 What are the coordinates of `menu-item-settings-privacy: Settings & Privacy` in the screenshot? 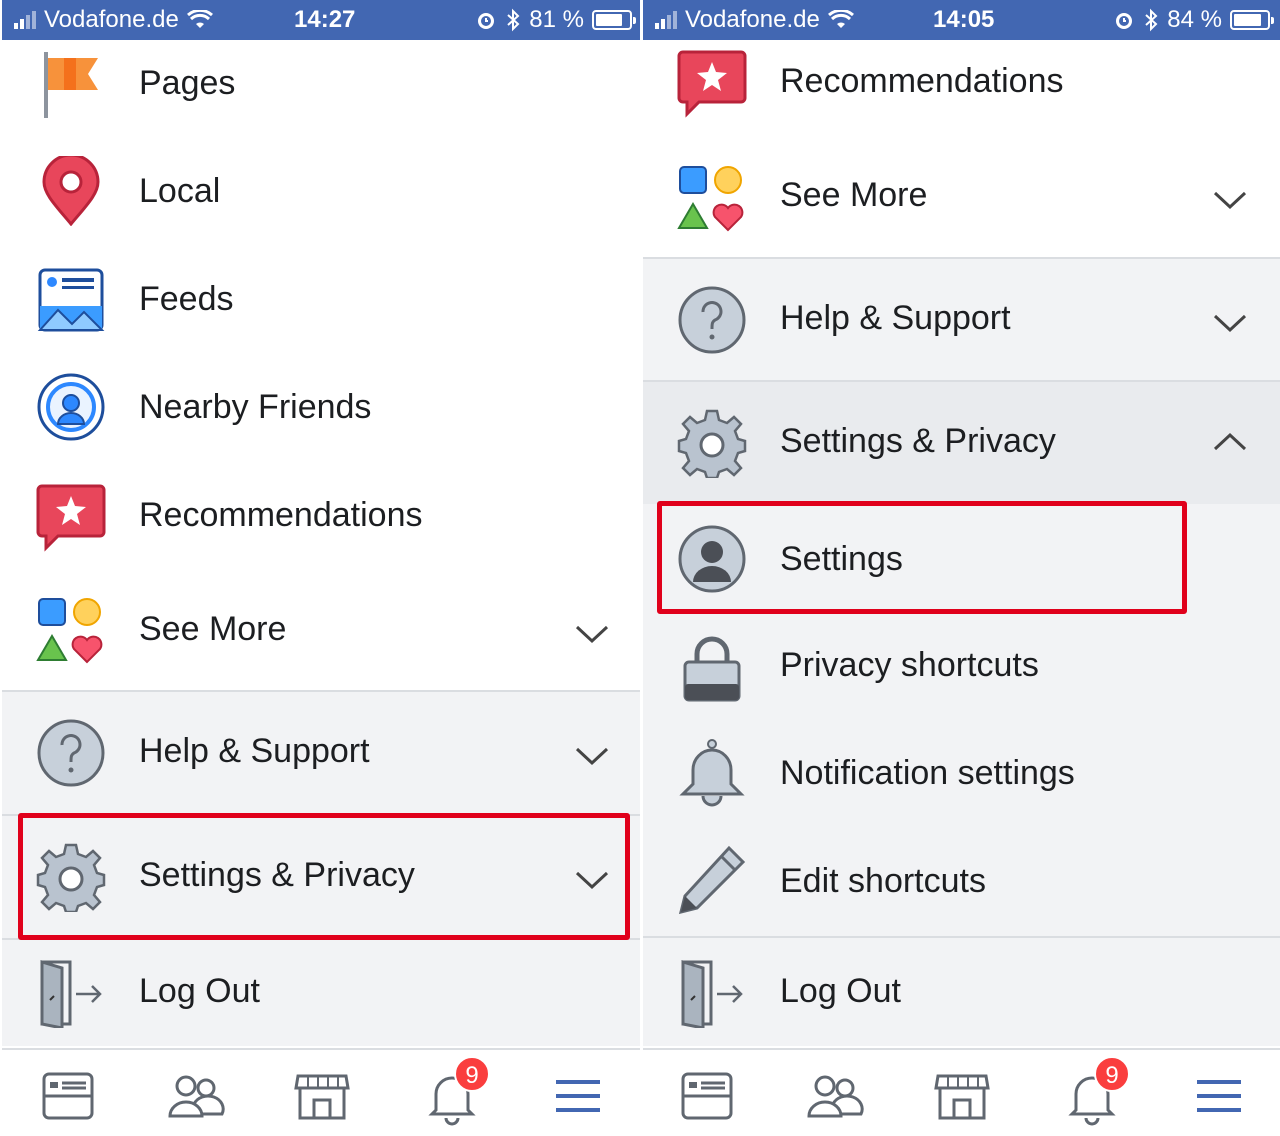 It's located at (961, 443).